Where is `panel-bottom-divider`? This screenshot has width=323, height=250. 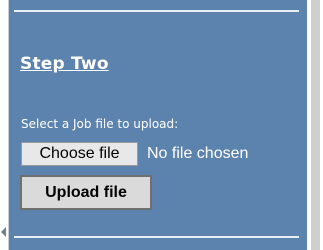 panel-bottom-divider is located at coordinates (156, 237).